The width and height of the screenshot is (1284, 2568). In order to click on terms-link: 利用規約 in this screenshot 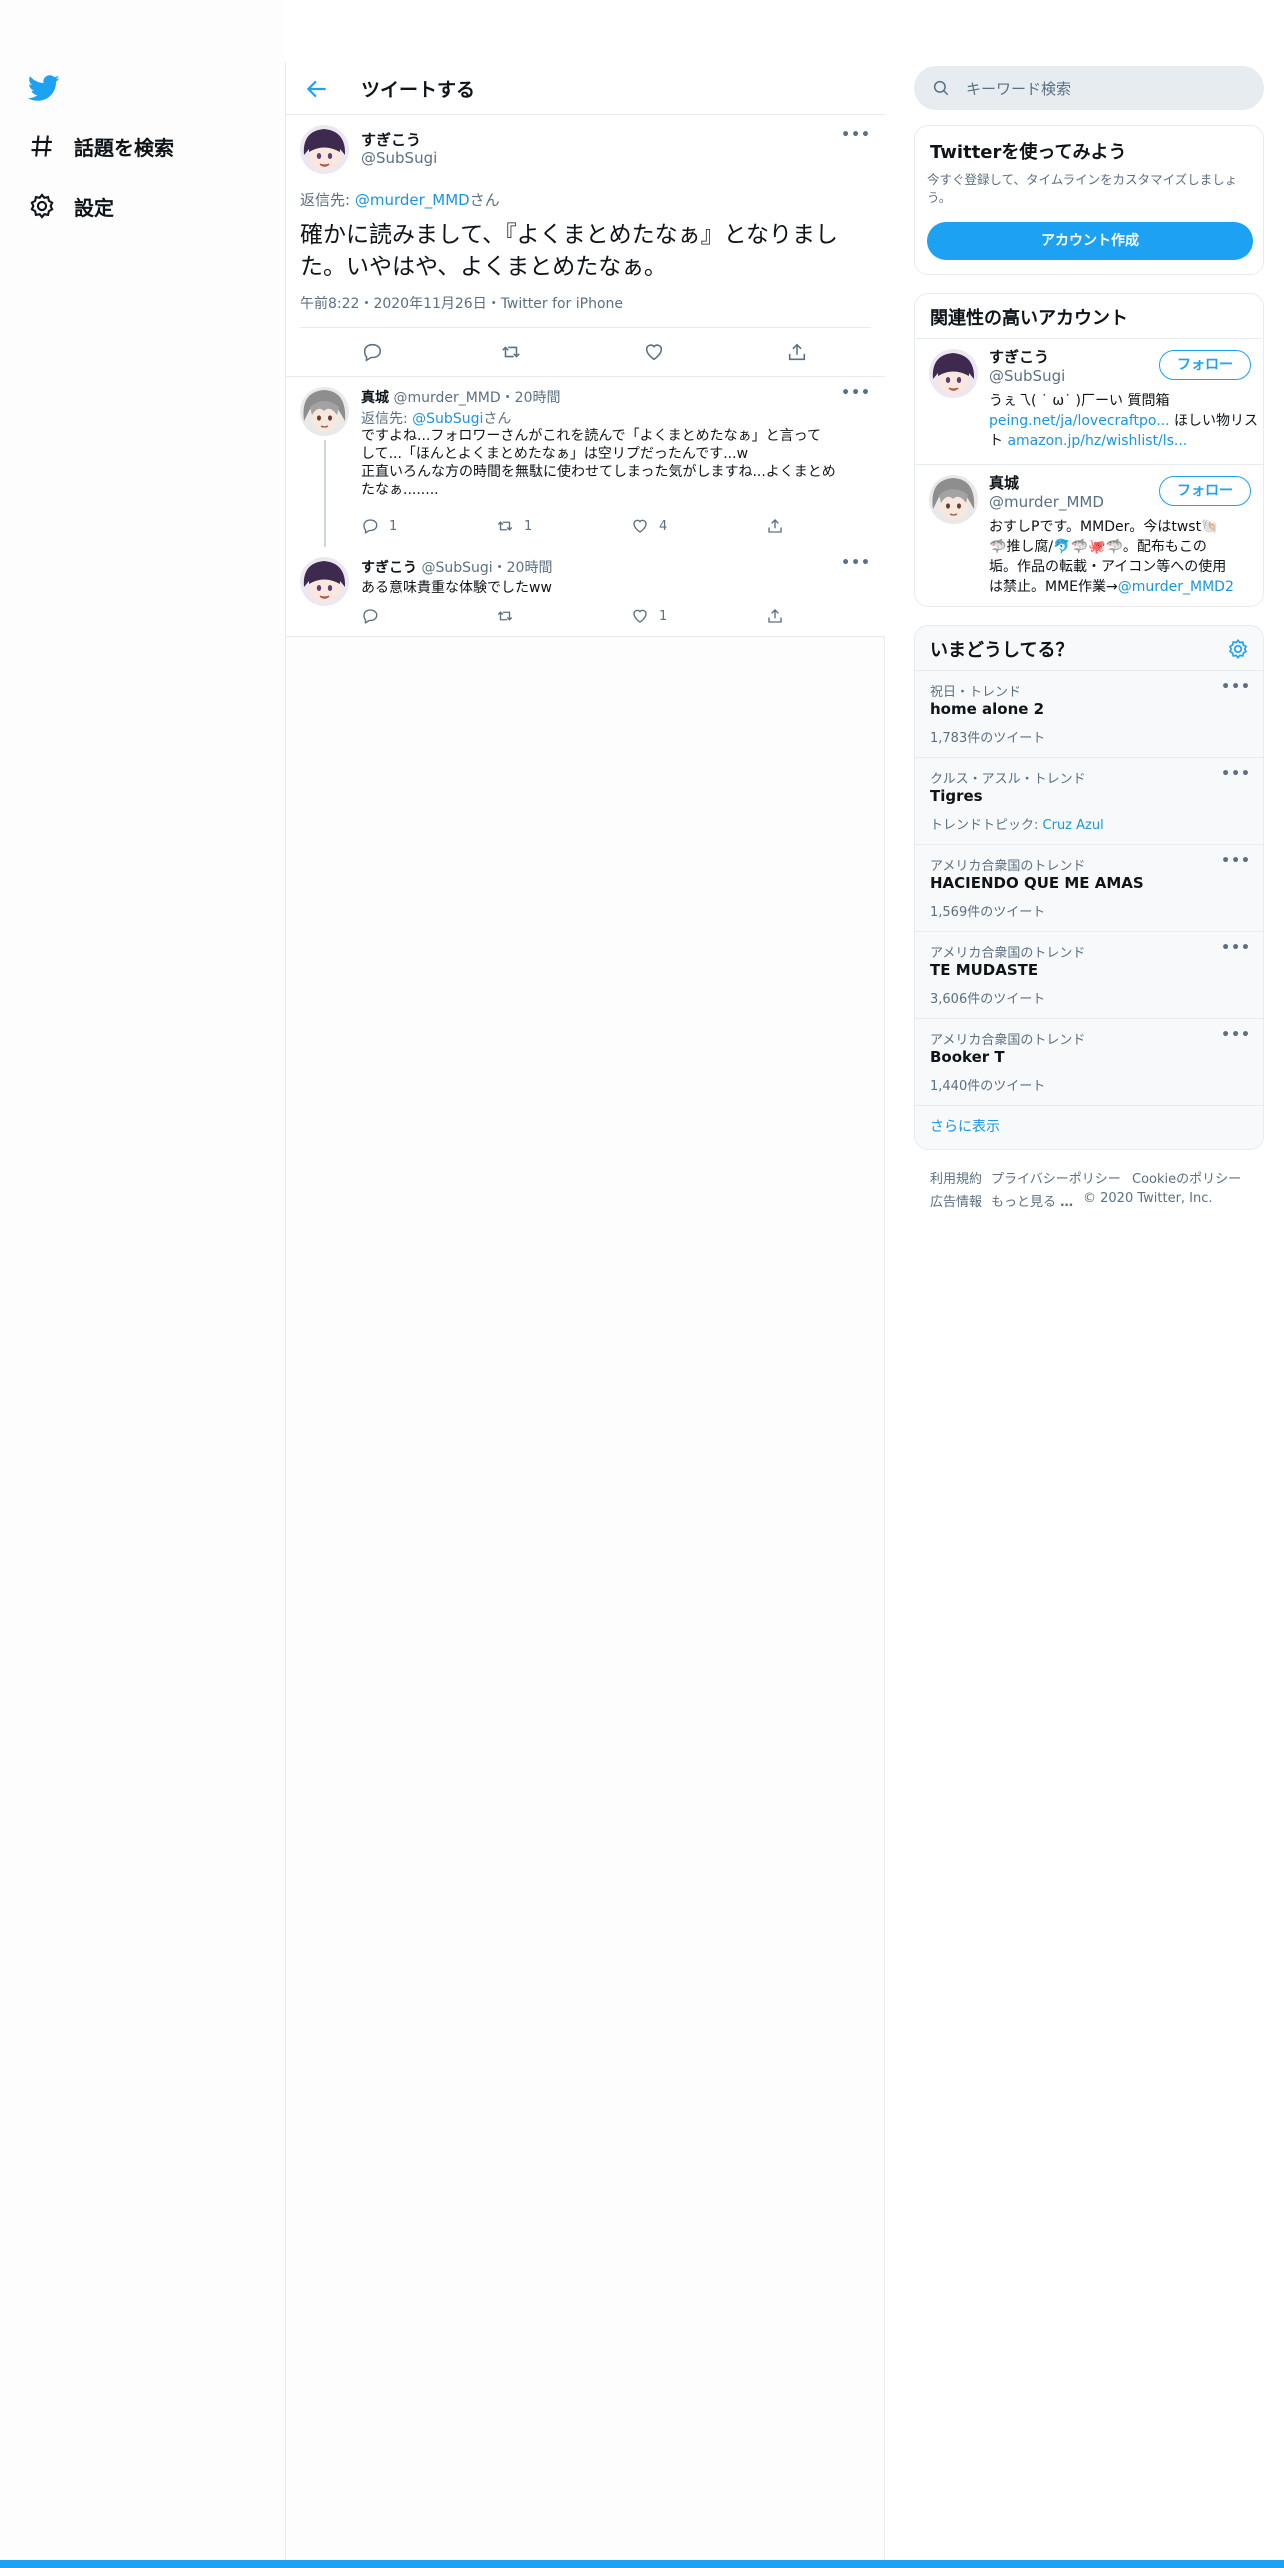, I will do `click(956, 1177)`.